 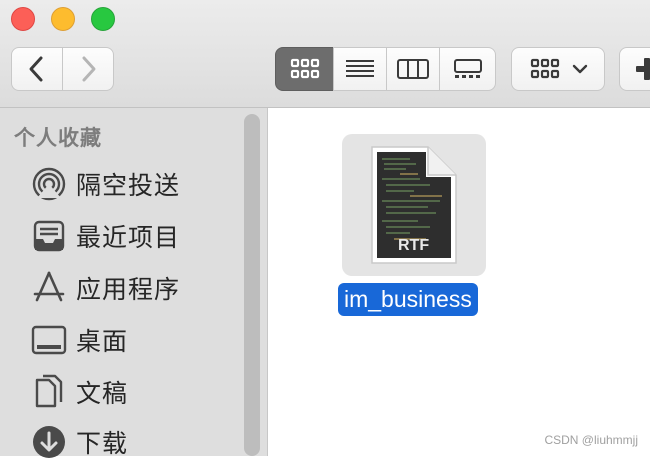 I want to click on column-view-icon, so click(x=413, y=69).